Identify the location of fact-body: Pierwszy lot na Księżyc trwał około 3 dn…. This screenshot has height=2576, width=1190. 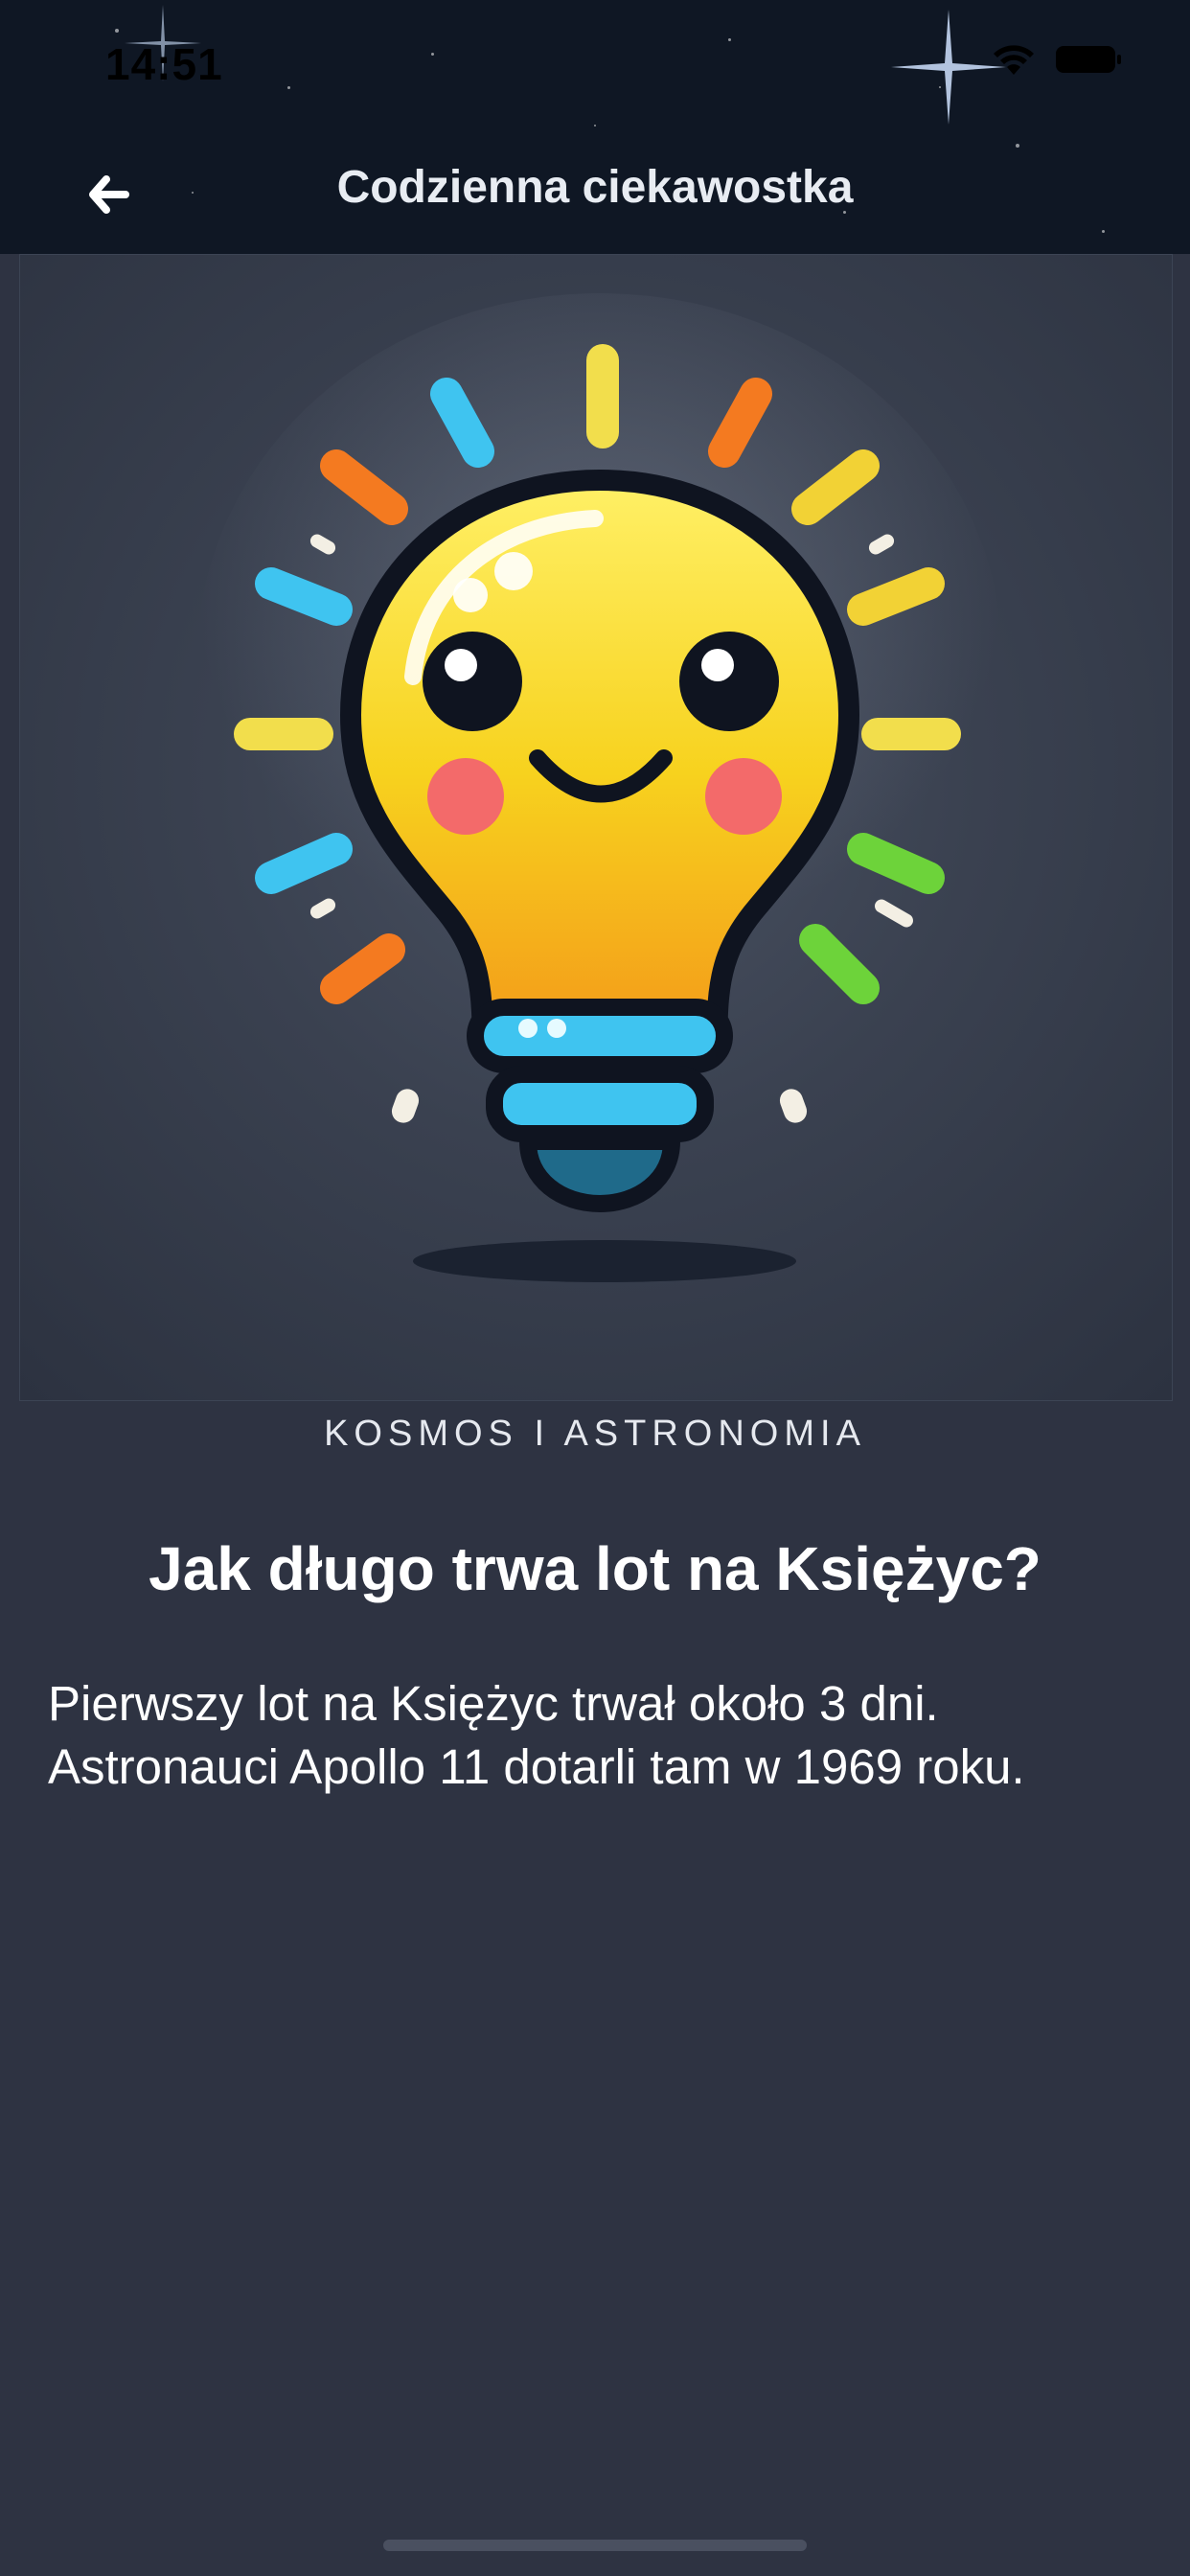
(604, 1736).